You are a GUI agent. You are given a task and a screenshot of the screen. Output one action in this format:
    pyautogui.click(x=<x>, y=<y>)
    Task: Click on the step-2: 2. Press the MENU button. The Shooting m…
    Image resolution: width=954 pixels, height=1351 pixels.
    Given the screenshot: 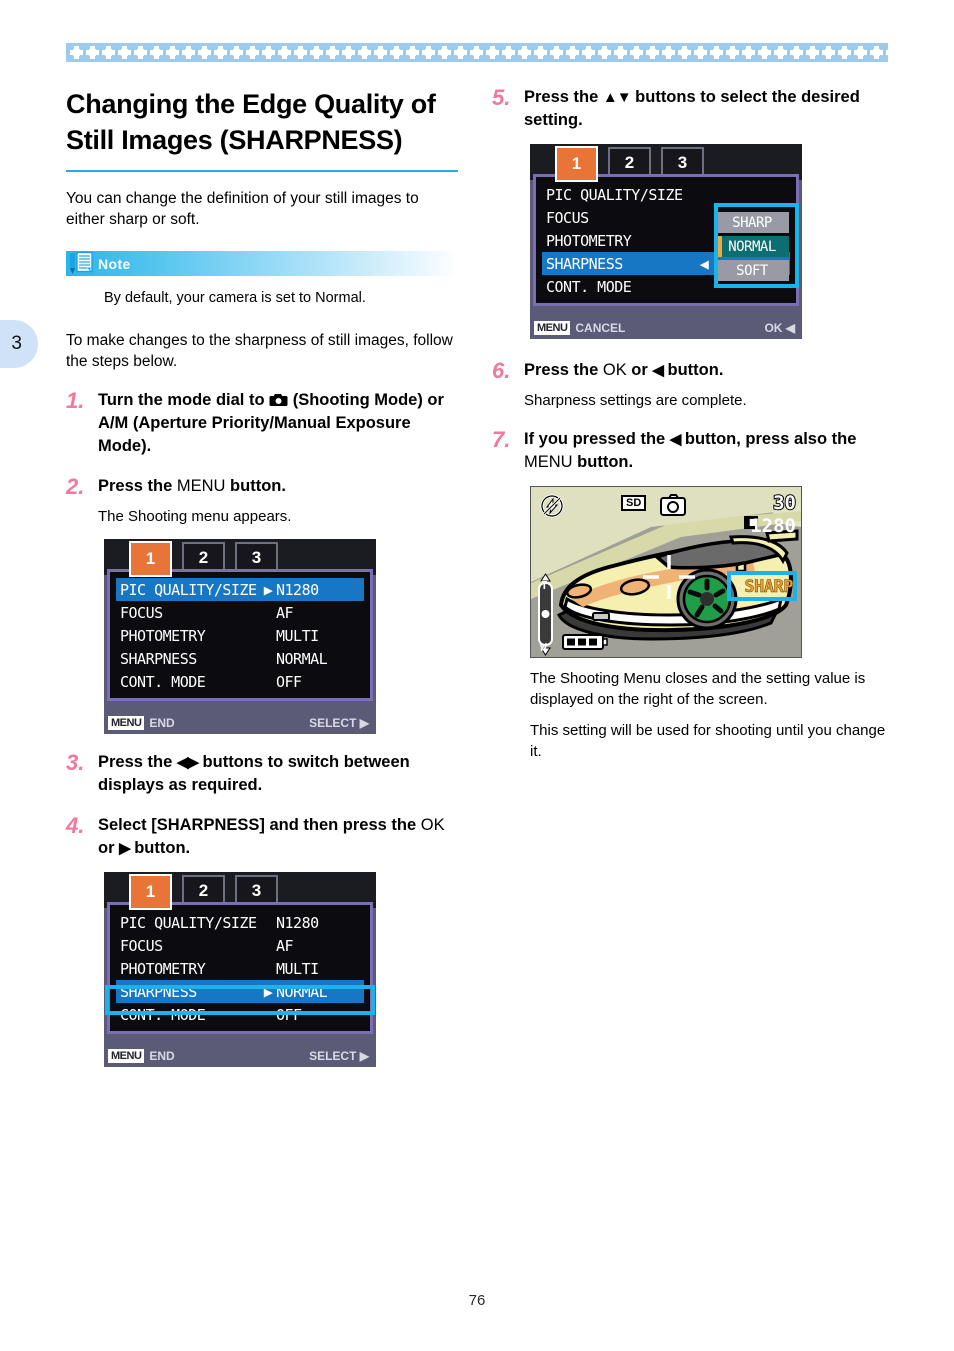 What is the action you would take?
    pyautogui.click(x=262, y=501)
    